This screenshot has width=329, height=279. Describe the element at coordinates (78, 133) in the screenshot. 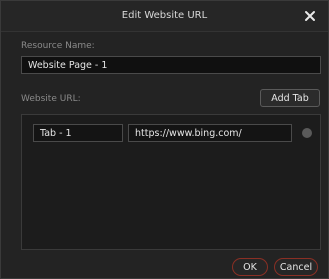

I see `tab-name-input: Tab - 1` at that location.